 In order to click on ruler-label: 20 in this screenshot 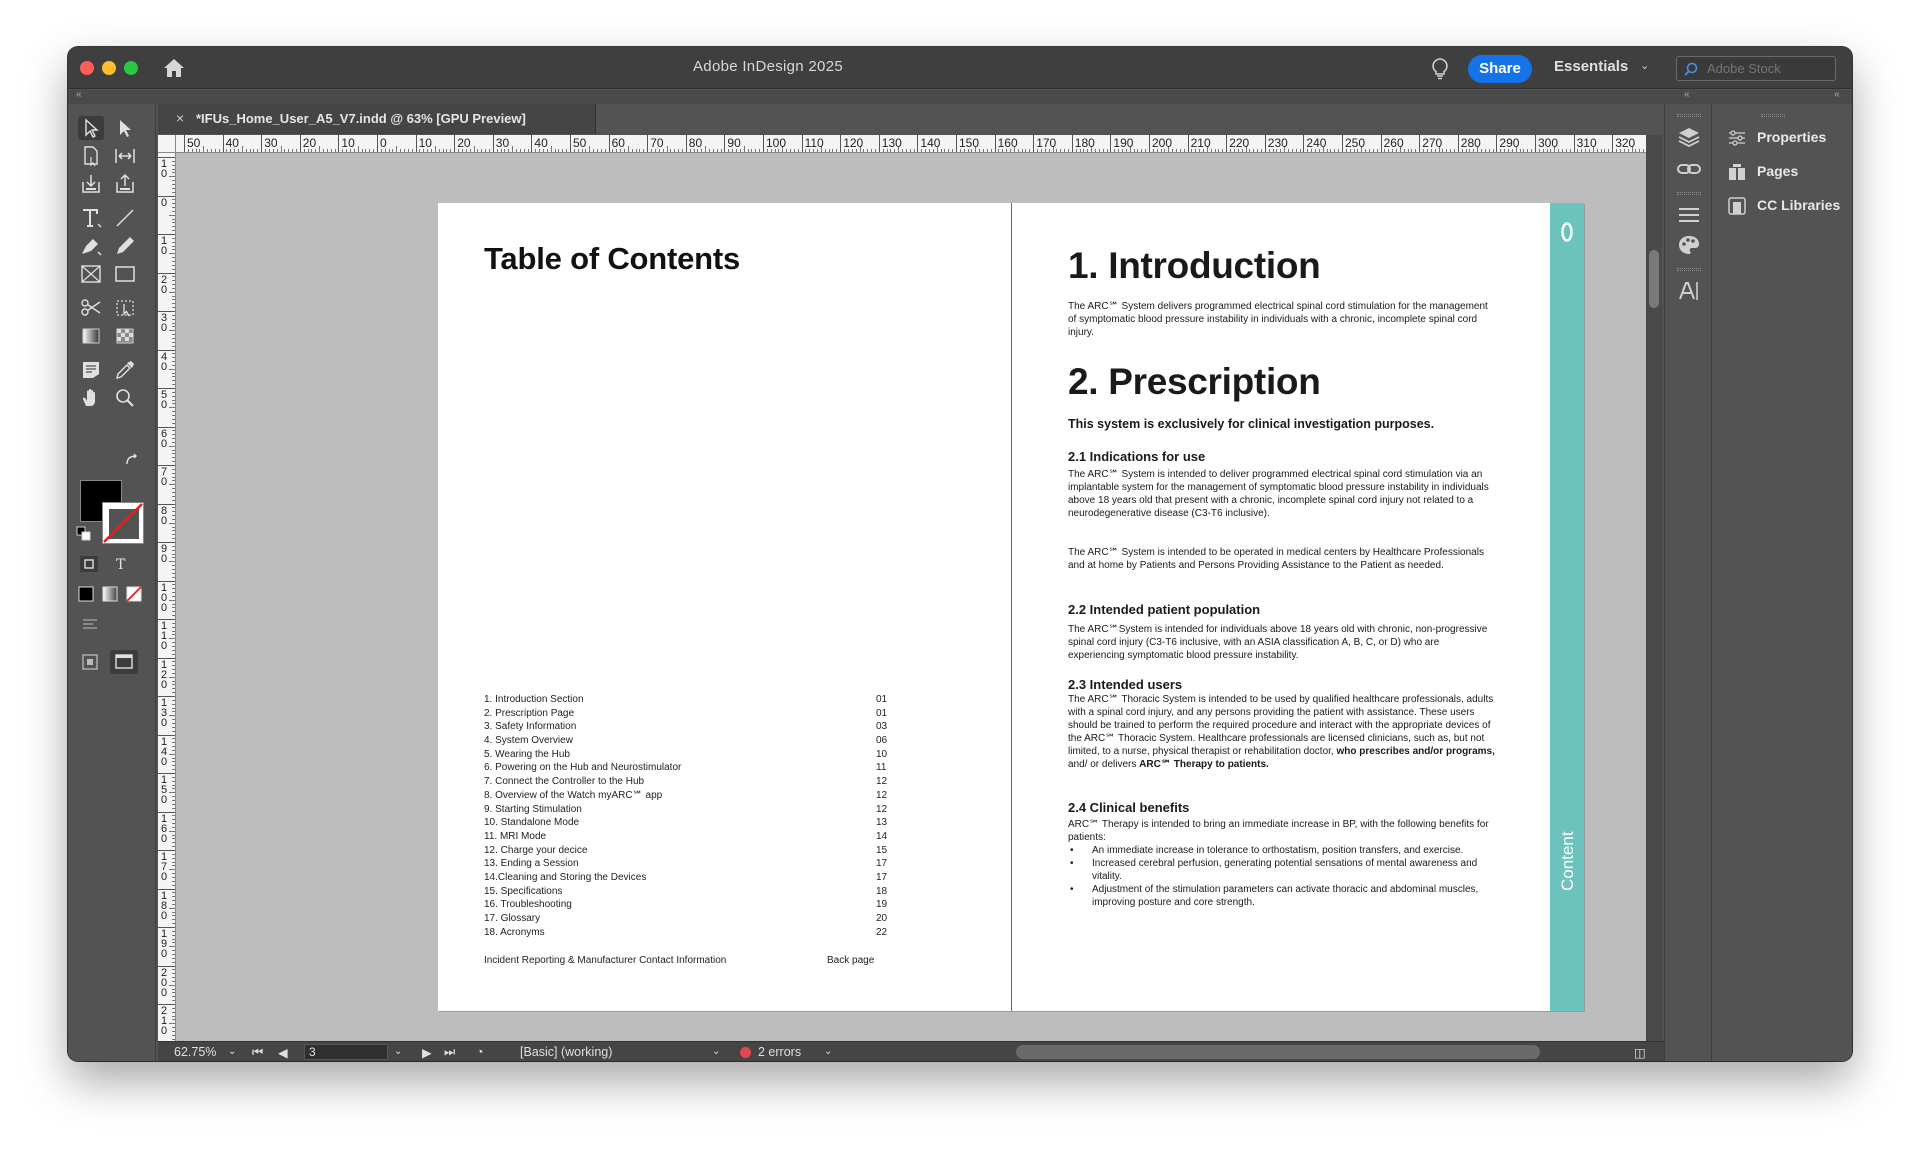, I will do `click(309, 143)`.